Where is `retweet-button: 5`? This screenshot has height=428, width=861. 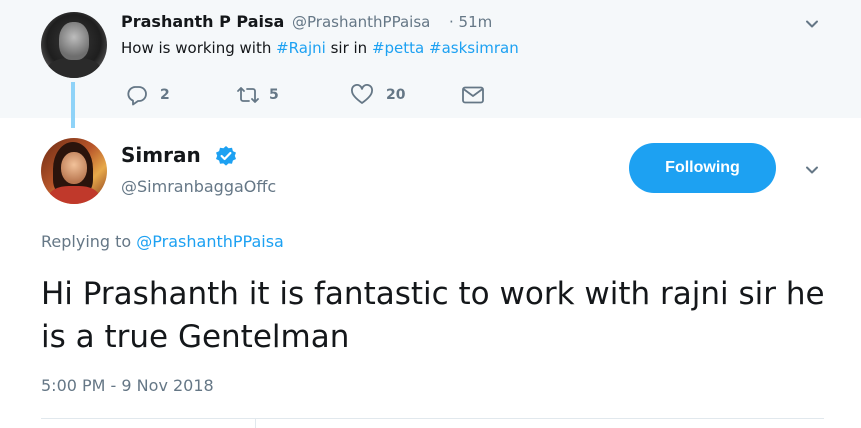
retweet-button: 5 is located at coordinates (257, 95).